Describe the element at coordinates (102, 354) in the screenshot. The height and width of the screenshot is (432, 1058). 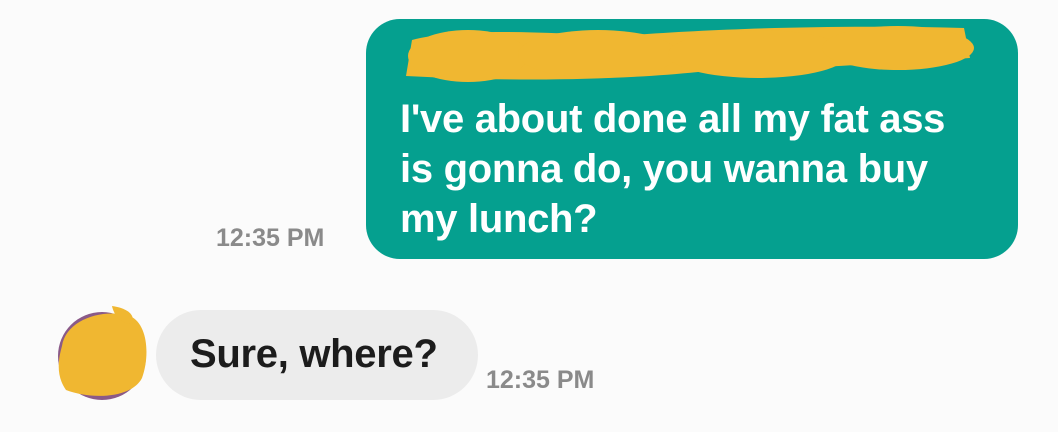
I see `avatar` at that location.